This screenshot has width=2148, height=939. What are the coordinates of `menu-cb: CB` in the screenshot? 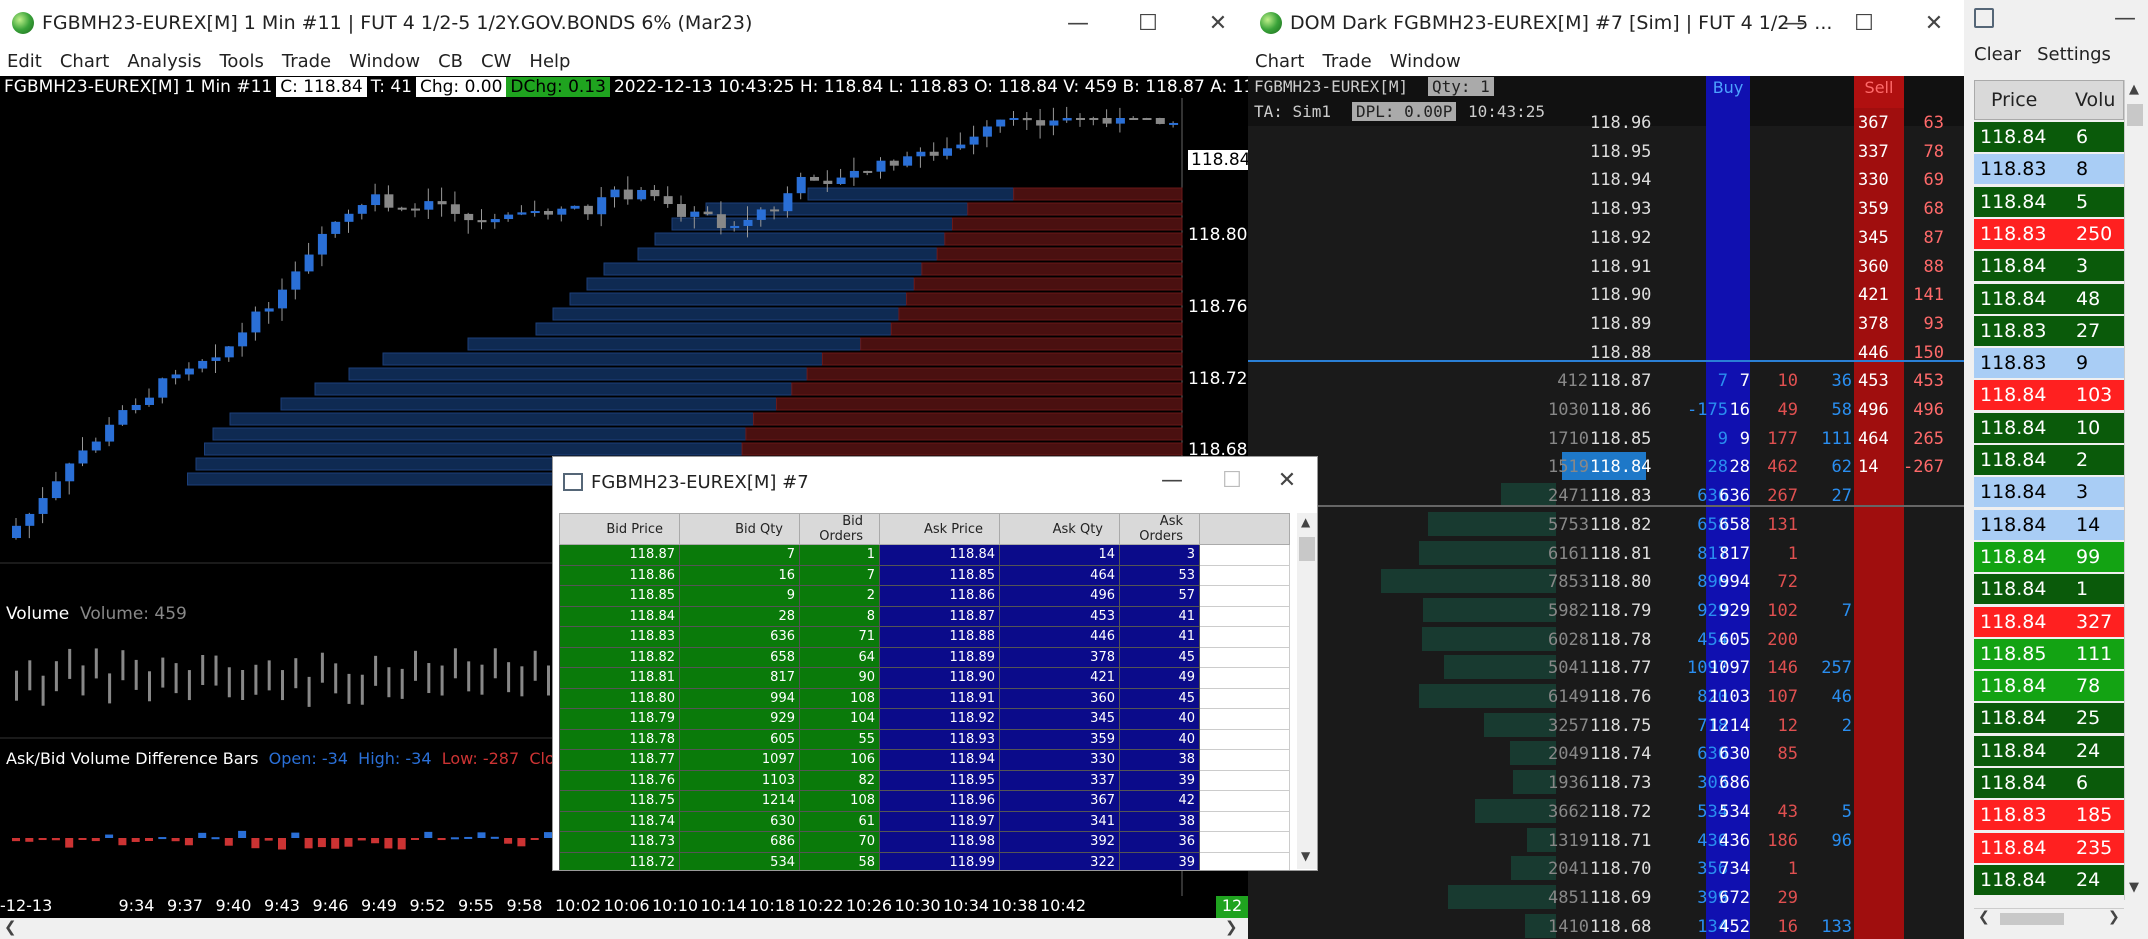 It's located at (450, 61).